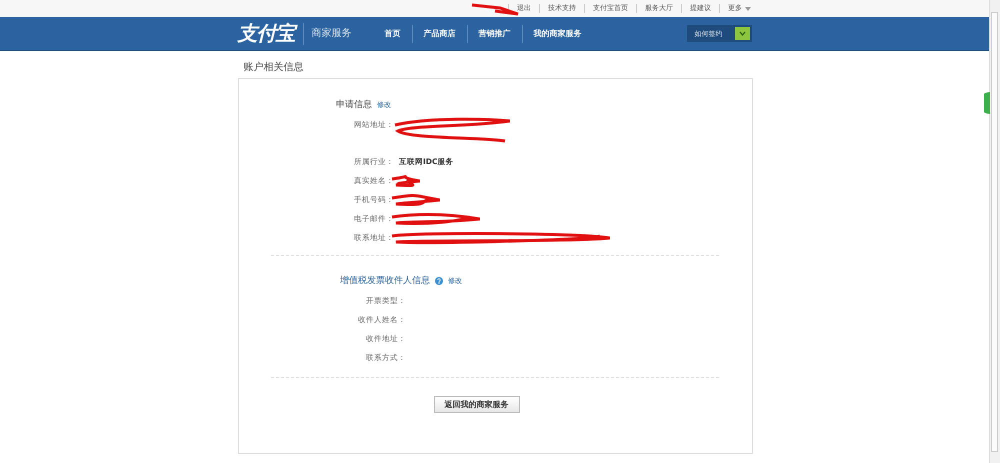  I want to click on caret-icon, so click(748, 8).